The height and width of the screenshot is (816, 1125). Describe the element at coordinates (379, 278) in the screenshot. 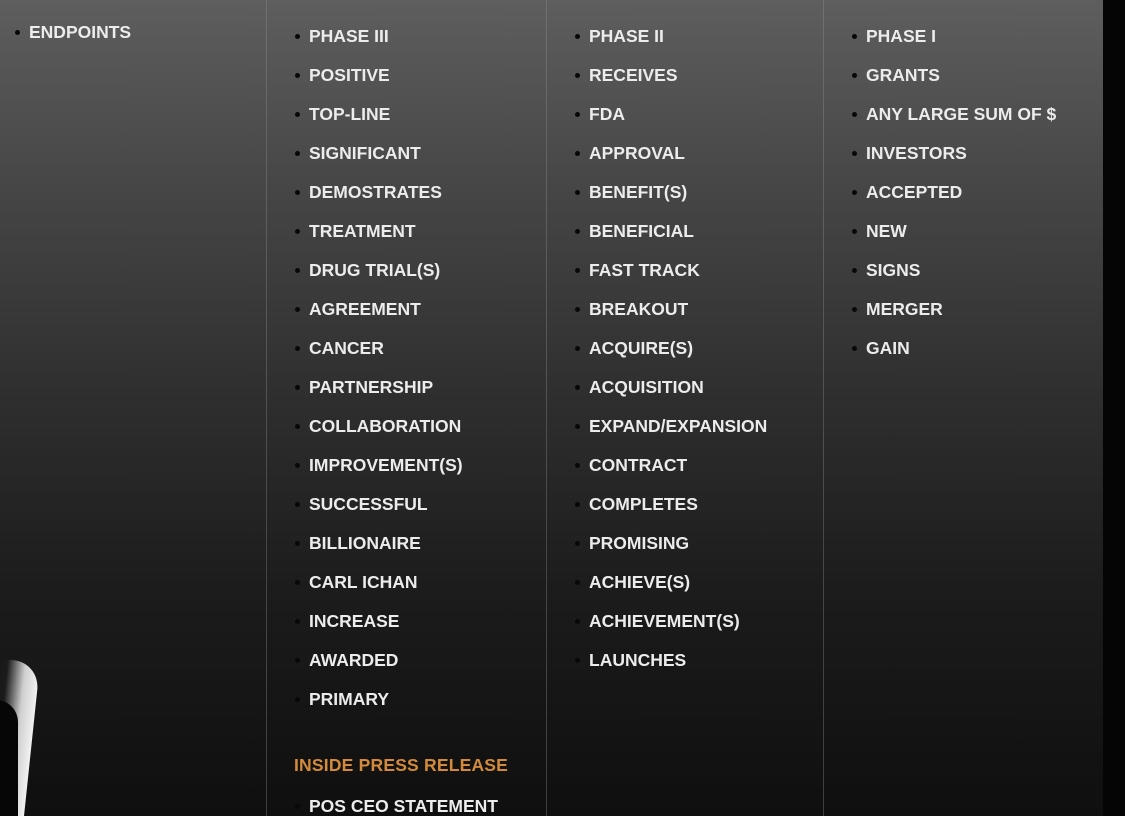

I see `keyword-item: DRUG TRIAL(S)` at that location.